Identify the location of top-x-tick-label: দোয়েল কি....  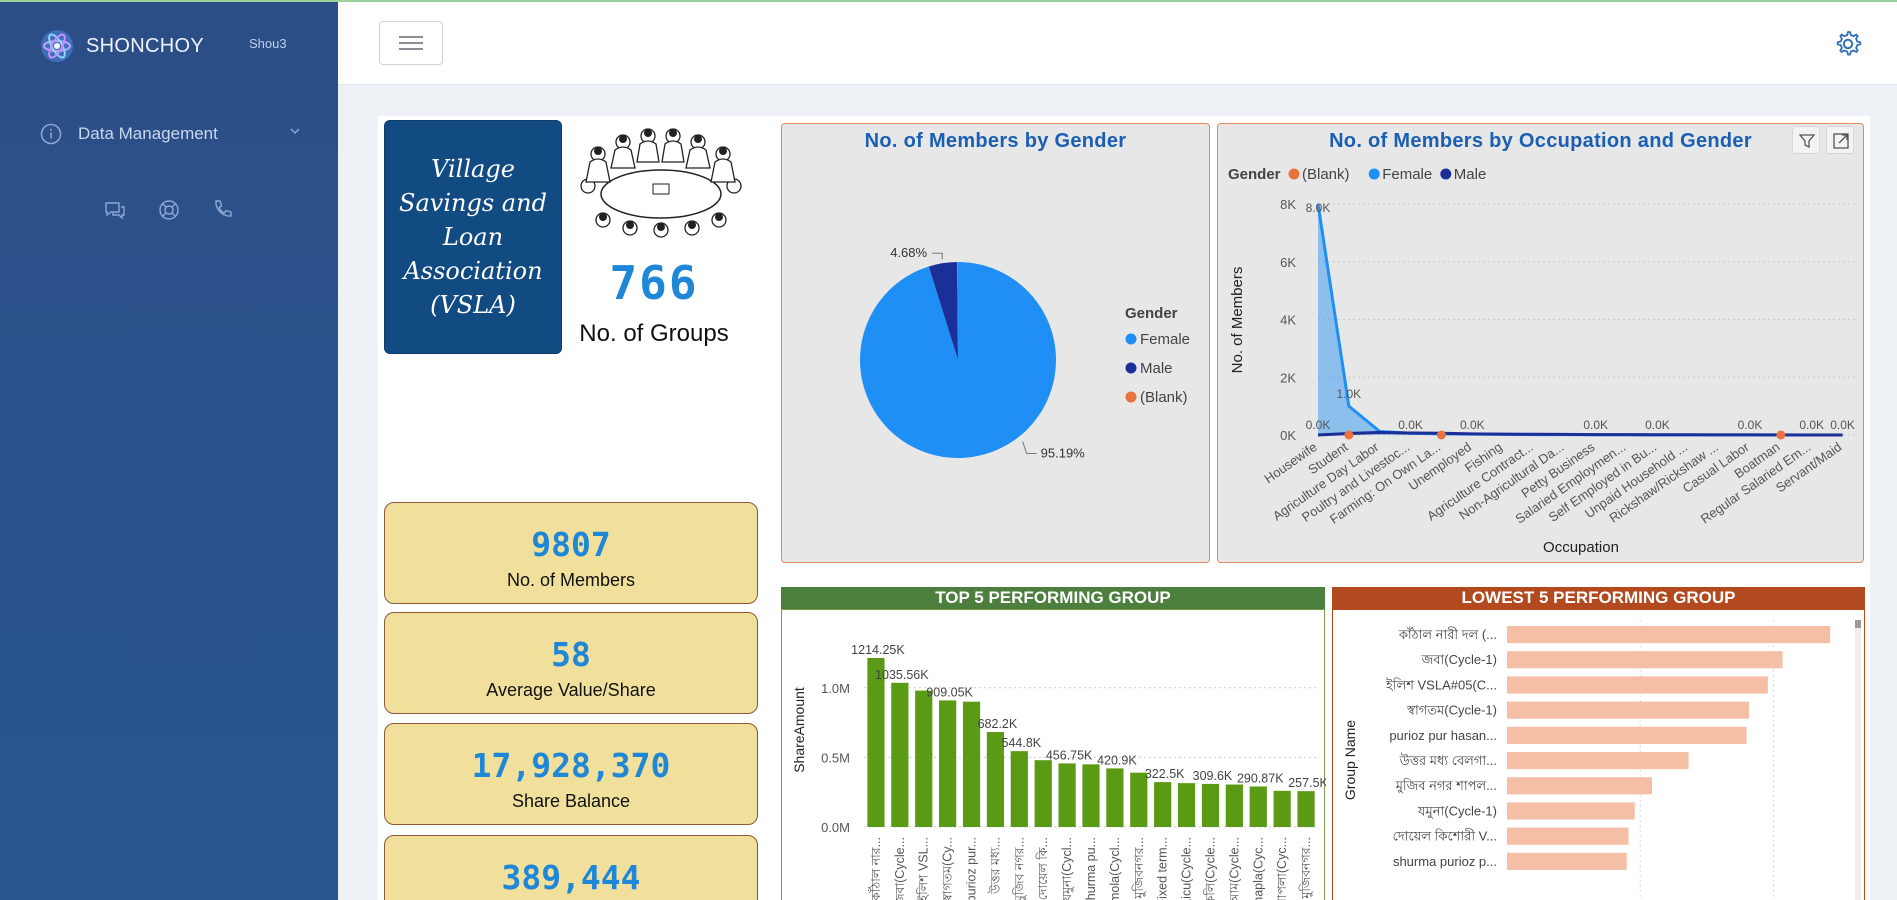
(1042, 868).